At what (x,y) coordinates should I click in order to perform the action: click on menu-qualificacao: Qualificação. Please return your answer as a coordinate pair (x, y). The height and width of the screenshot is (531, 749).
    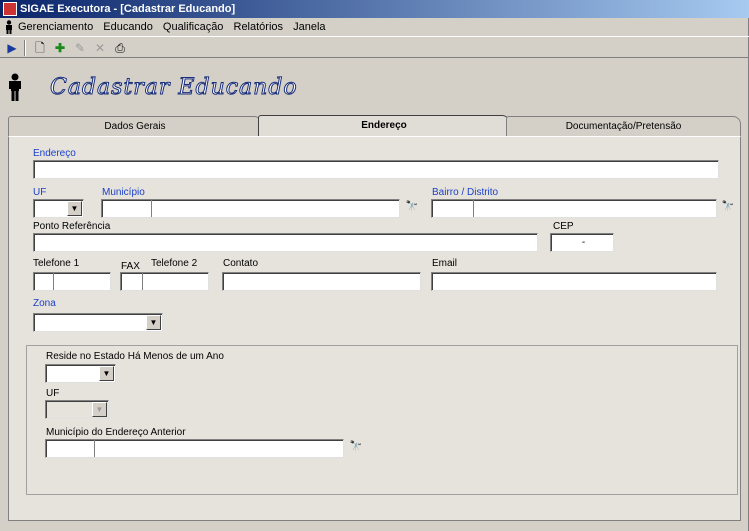
    Looking at the image, I should click on (193, 27).